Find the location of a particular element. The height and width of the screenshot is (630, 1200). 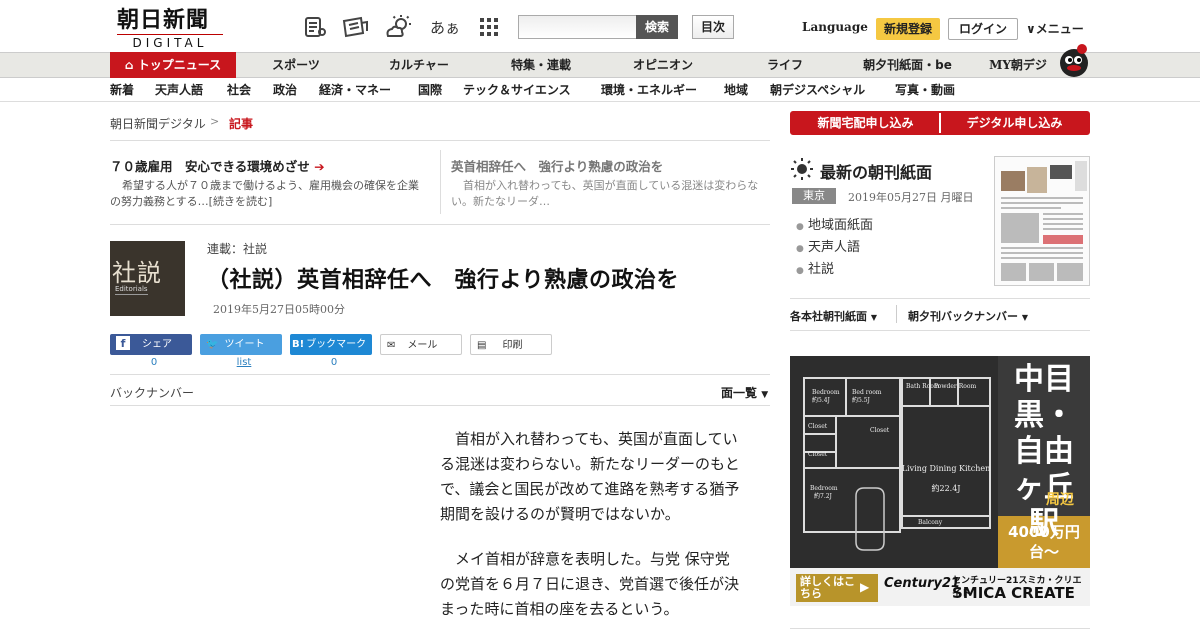

search-input is located at coordinates (578, 27).